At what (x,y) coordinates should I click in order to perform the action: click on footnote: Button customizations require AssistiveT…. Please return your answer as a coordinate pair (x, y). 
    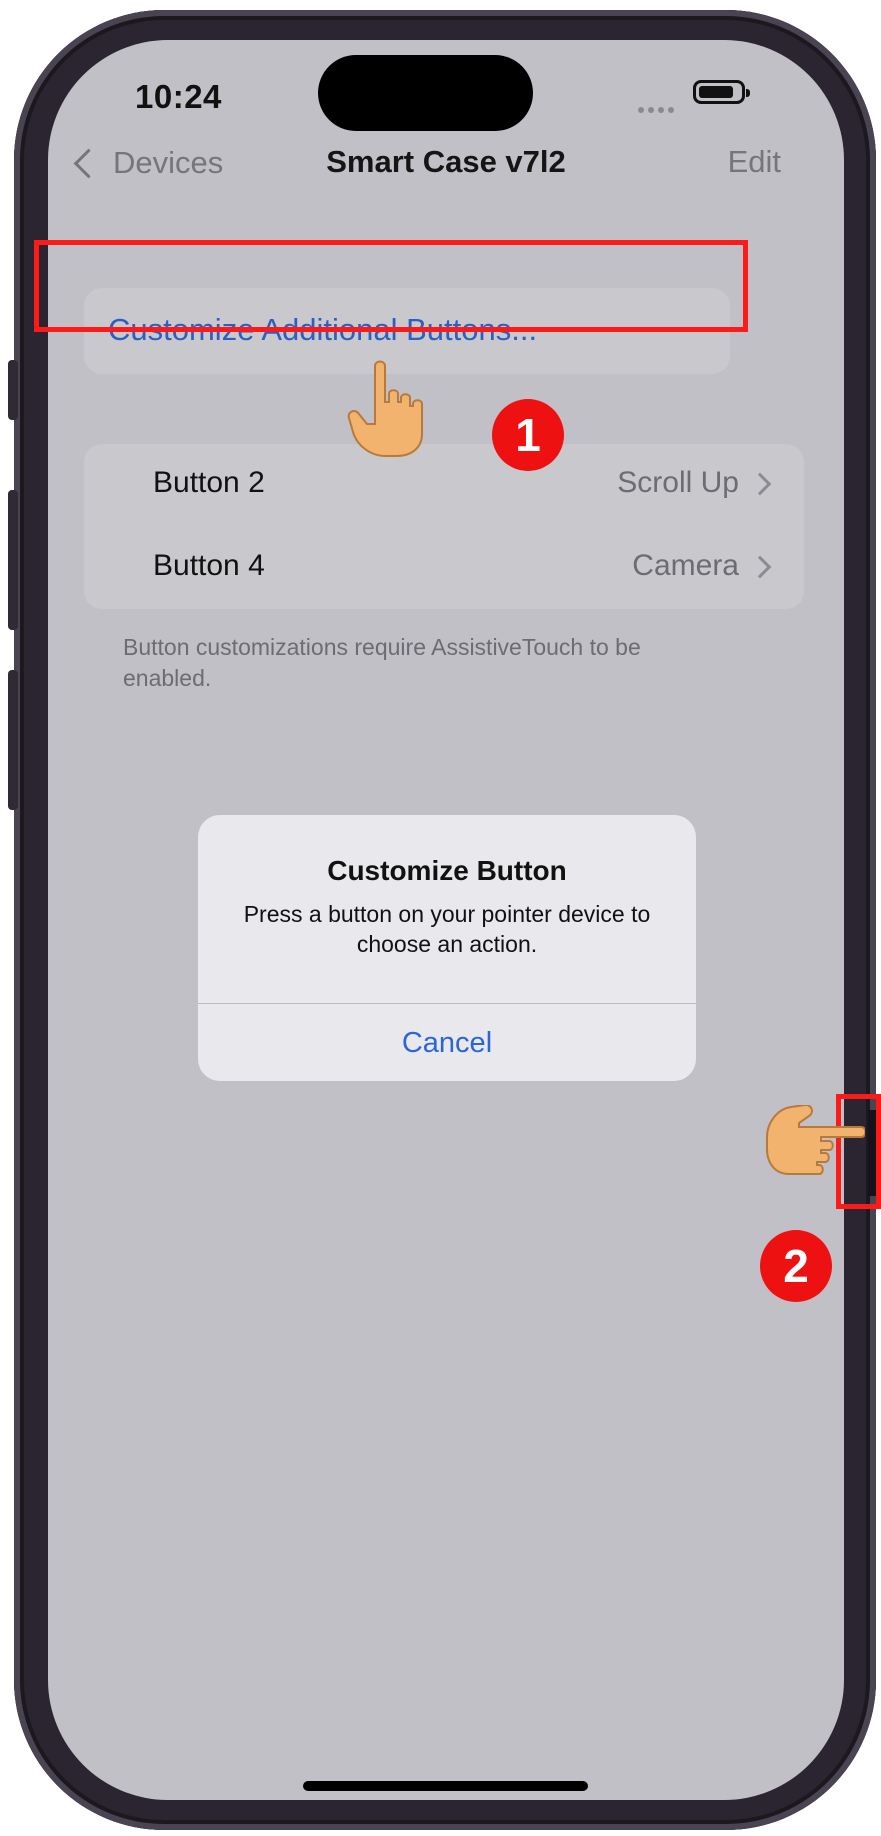
    Looking at the image, I should click on (382, 662).